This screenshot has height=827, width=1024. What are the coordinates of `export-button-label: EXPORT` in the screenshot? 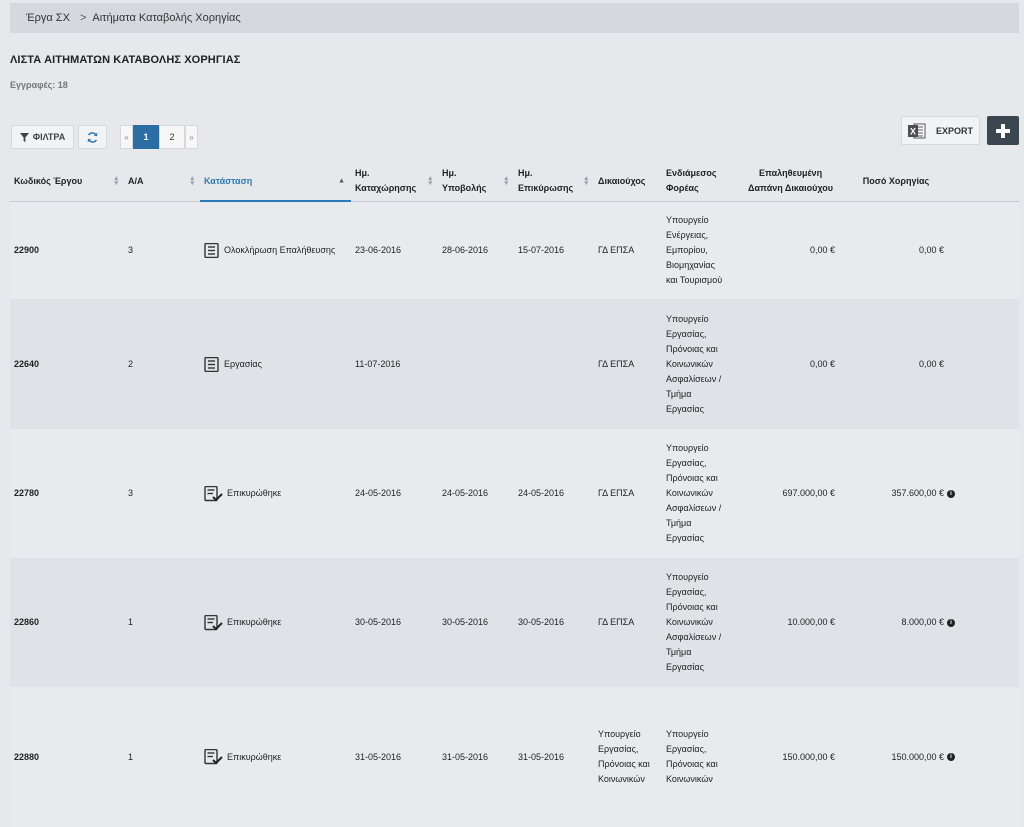 It's located at (954, 130).